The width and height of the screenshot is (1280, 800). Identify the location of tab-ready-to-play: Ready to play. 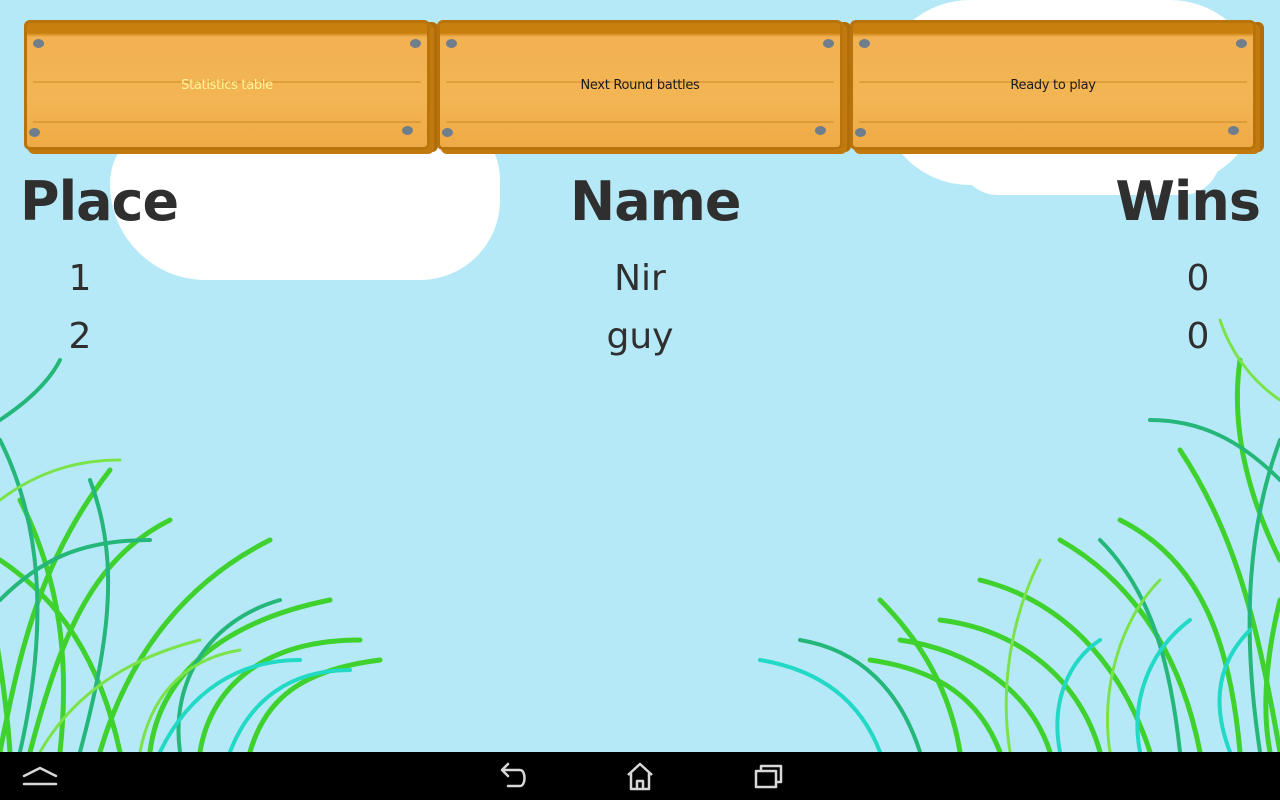
(1053, 85).